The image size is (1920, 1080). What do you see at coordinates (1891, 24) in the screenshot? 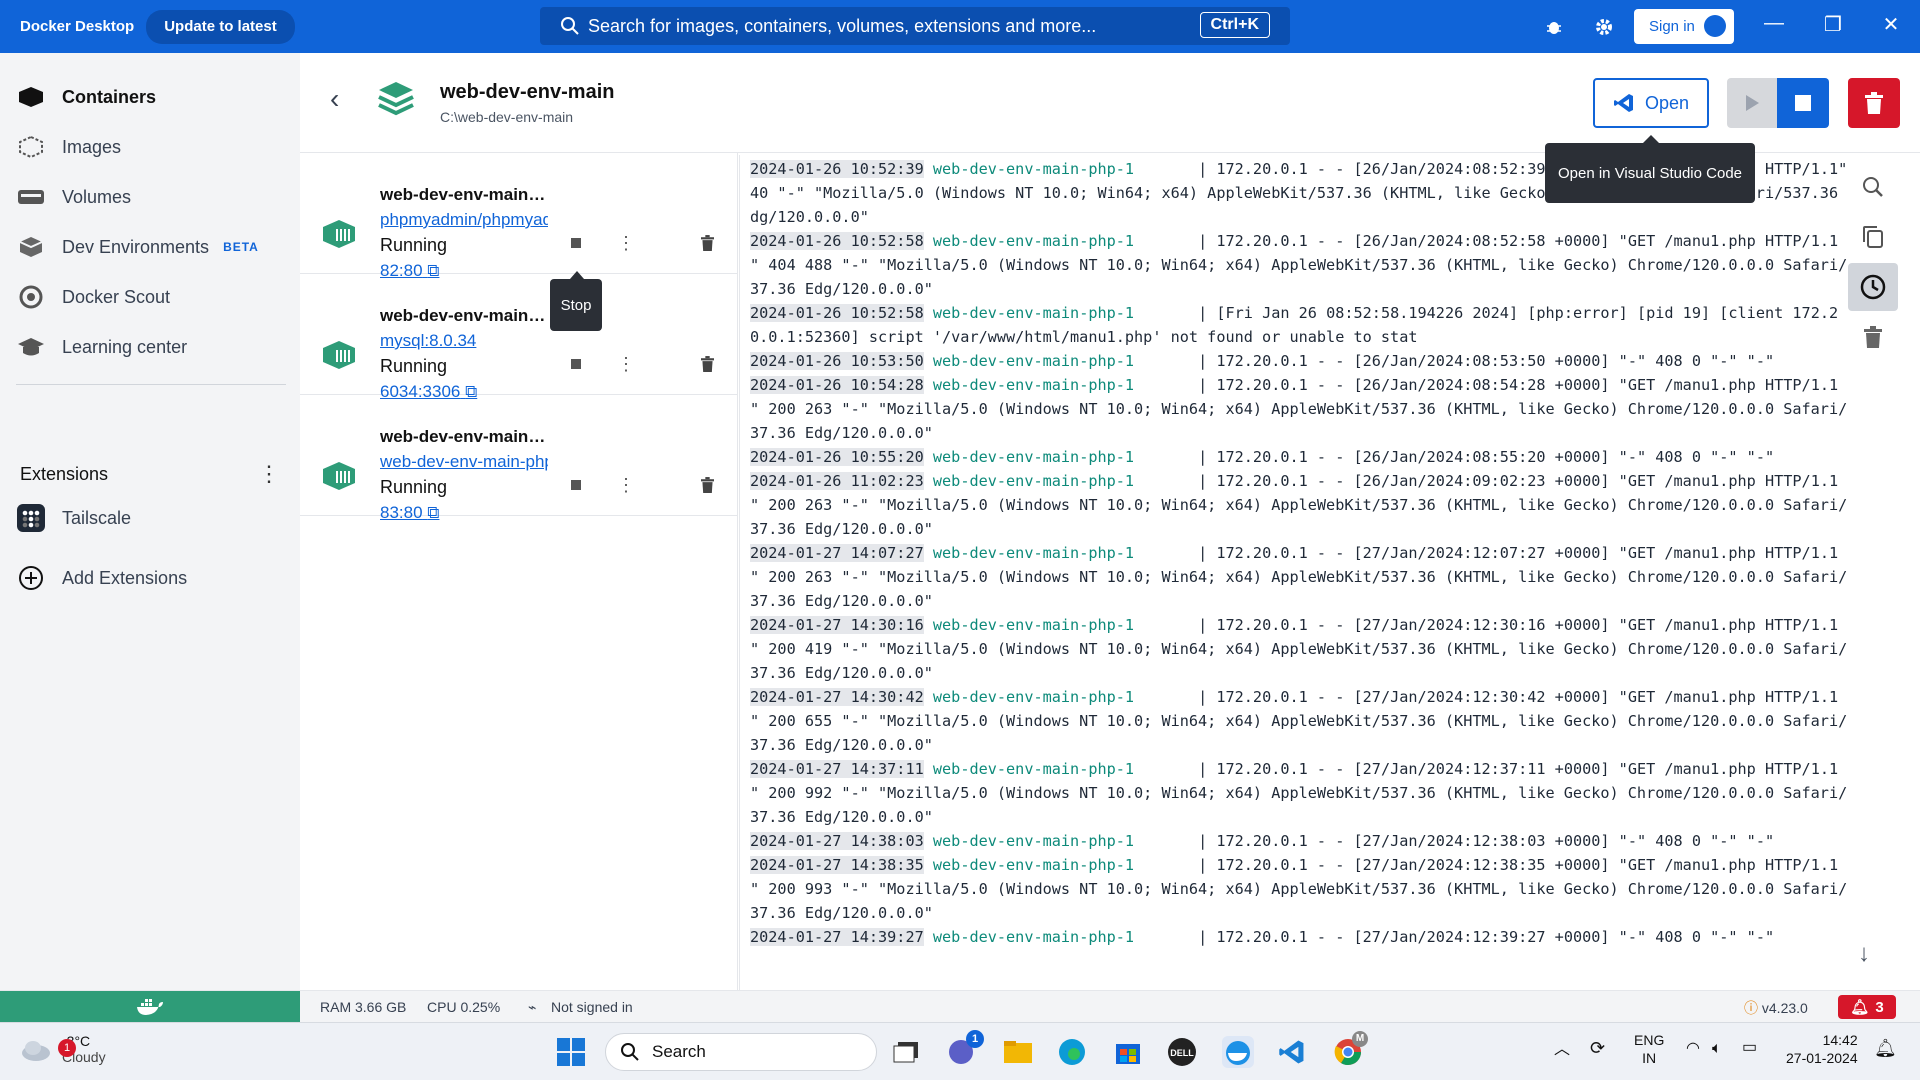
I see `close-icon: ✕` at bounding box center [1891, 24].